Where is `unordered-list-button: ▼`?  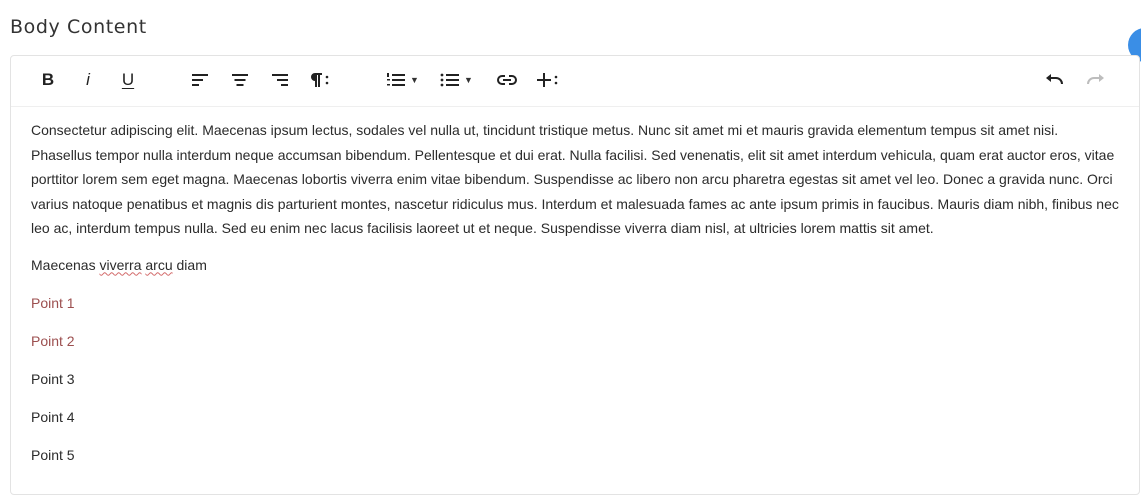
unordered-list-button: ▼ is located at coordinates (456, 80).